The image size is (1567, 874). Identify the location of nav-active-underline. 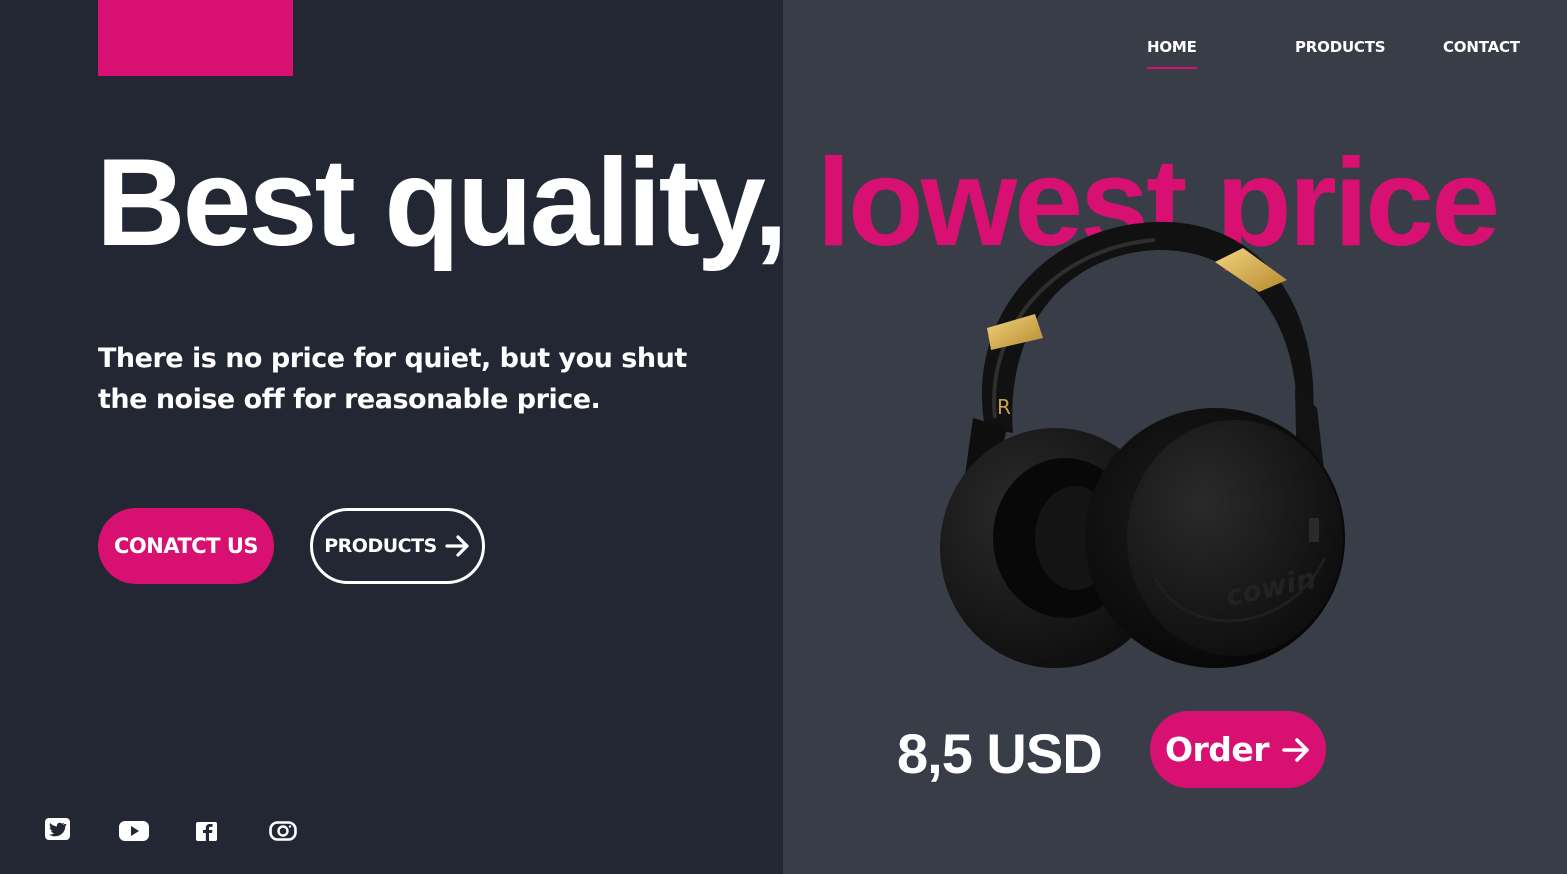
(1172, 68).